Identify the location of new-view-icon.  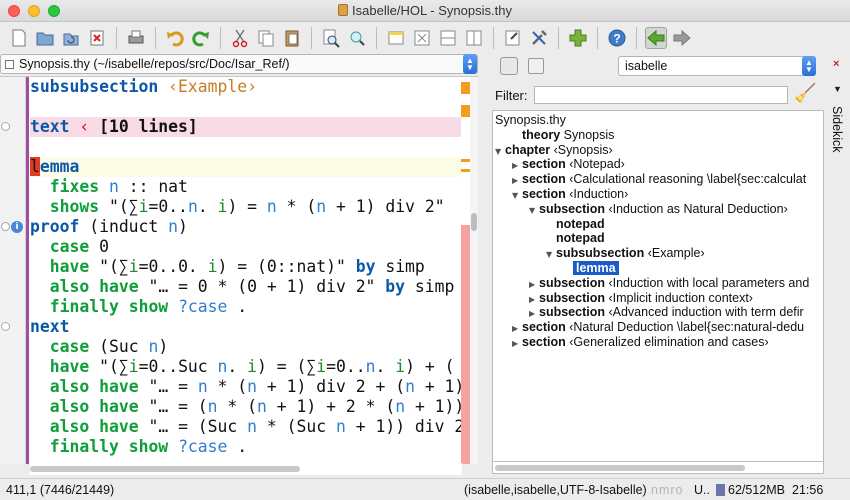
(396, 38).